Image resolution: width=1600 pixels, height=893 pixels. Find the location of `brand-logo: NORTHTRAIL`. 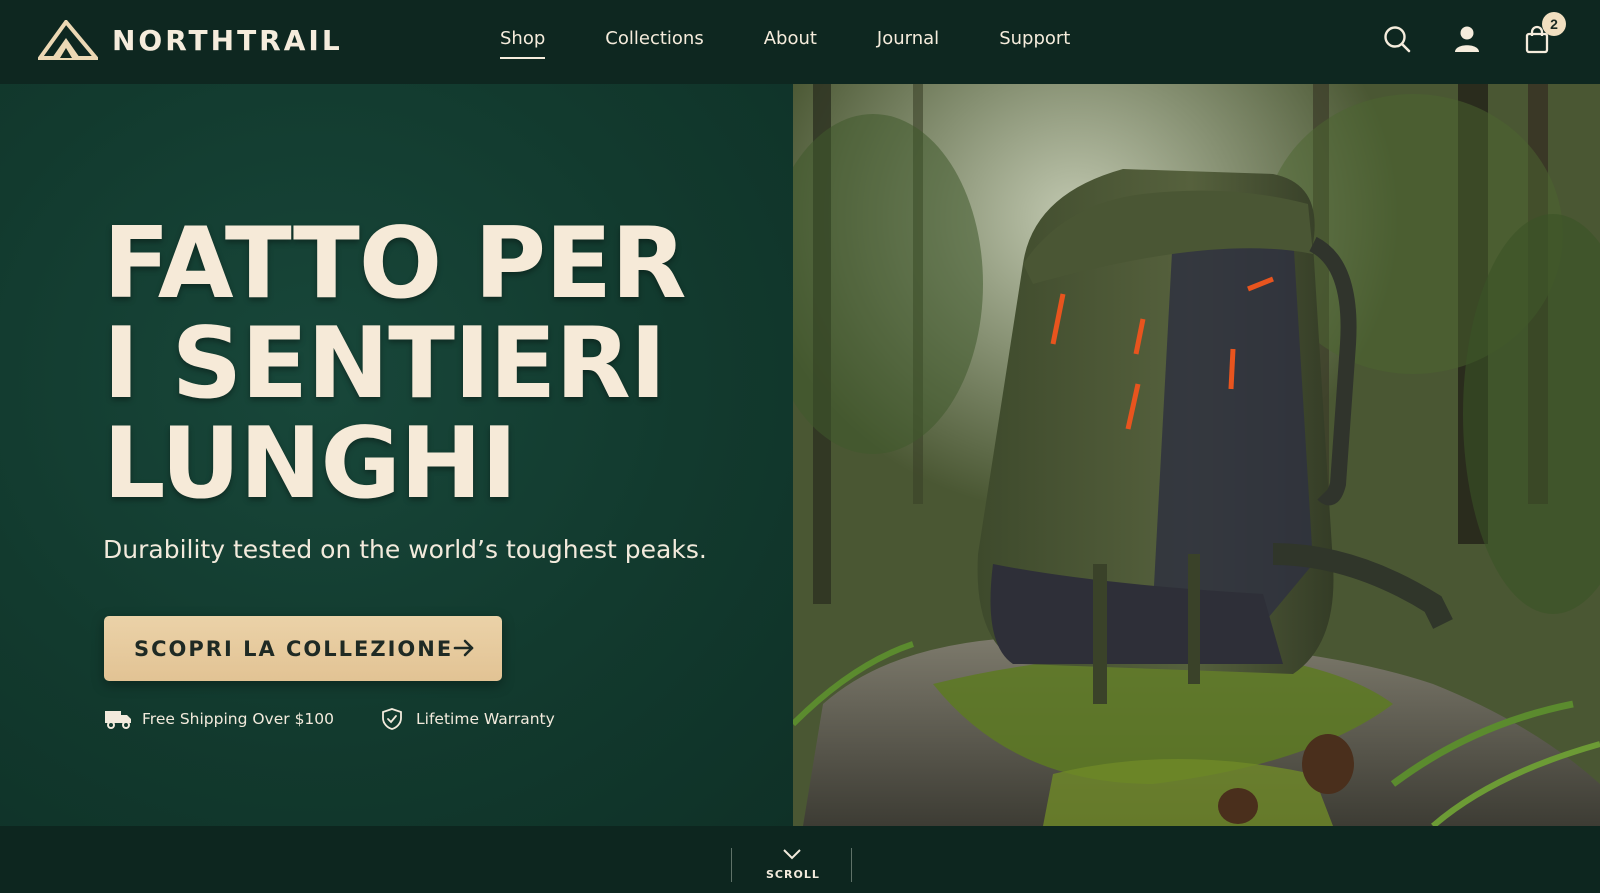

brand-logo: NORTHTRAIL is located at coordinates (190, 40).